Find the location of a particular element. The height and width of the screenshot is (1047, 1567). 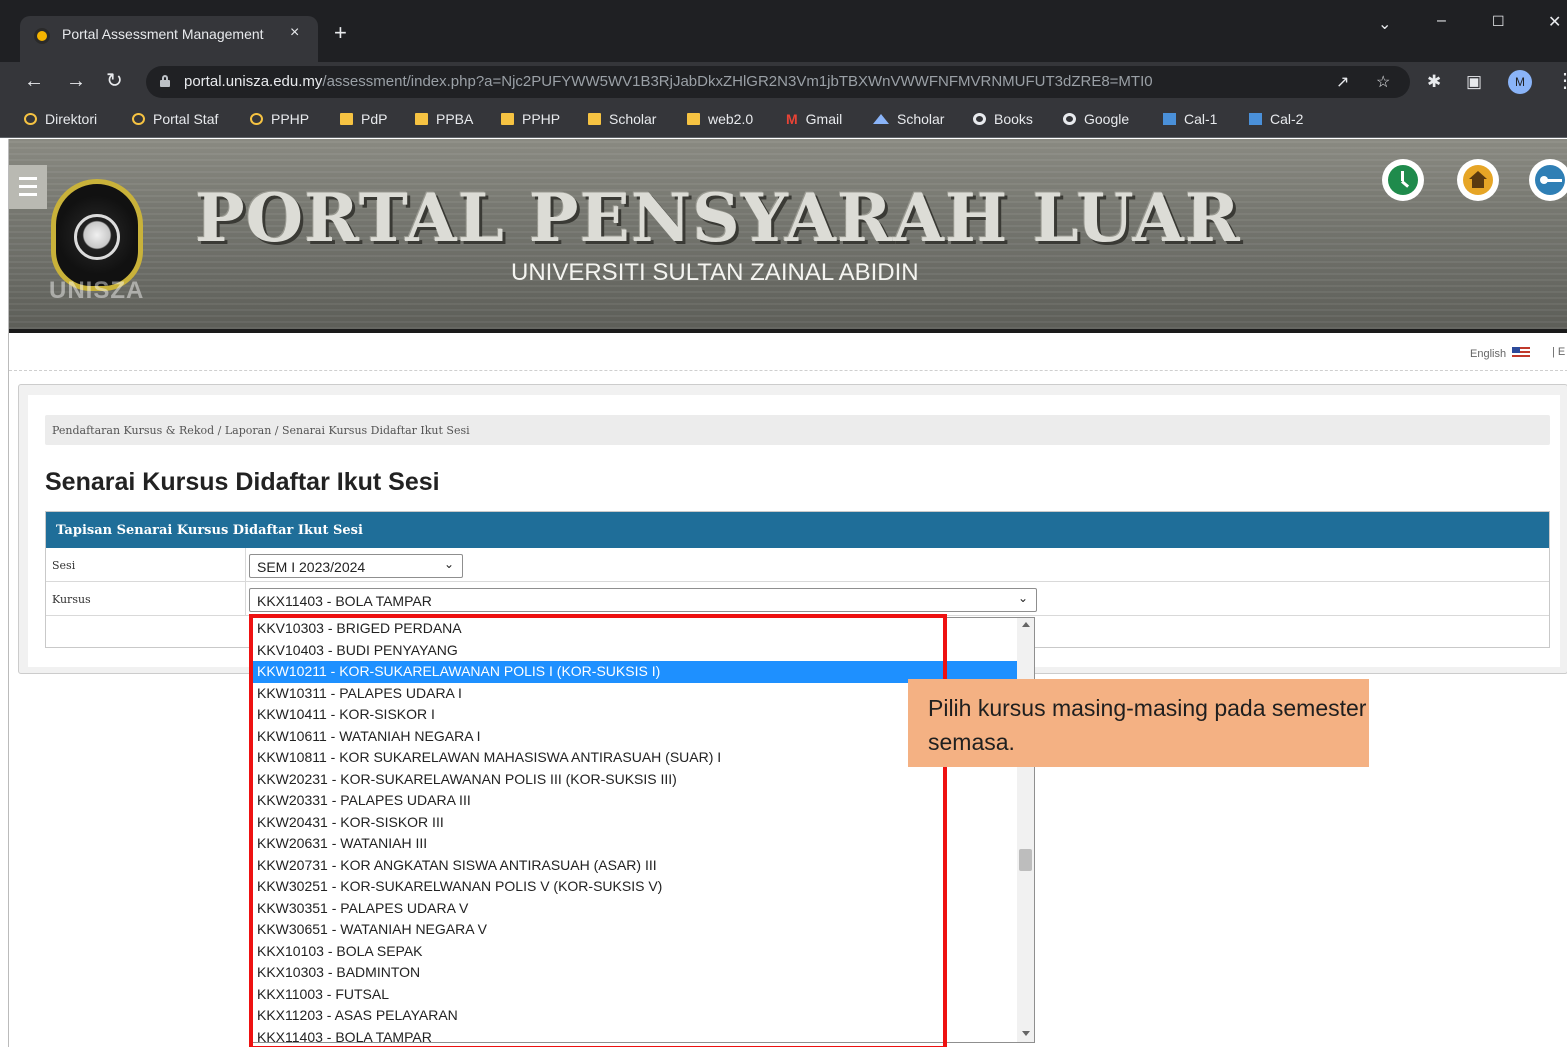

lock-icon is located at coordinates (165, 81).